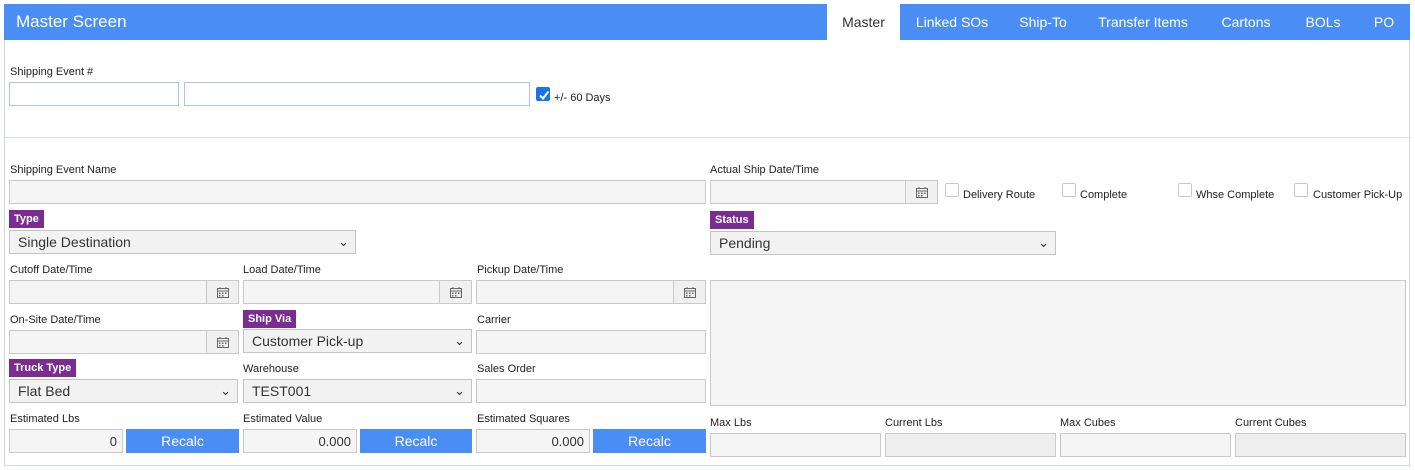 This screenshot has width=1415, height=470. I want to click on status-label: Status, so click(732, 220).